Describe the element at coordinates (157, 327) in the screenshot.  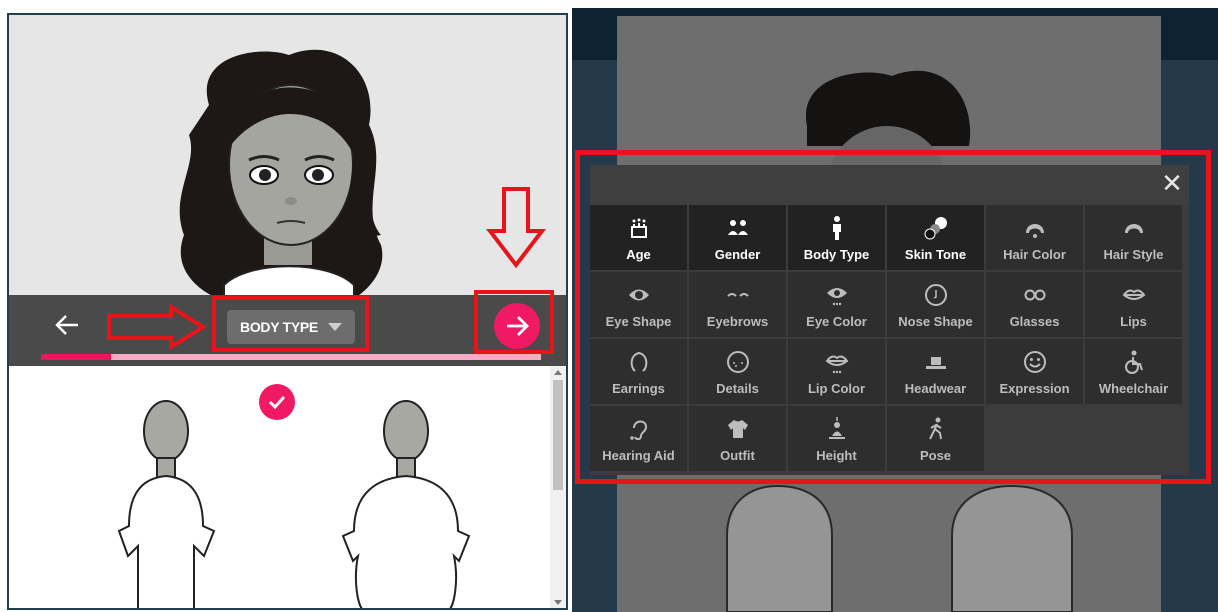
I see `annotation-arrow-right` at that location.